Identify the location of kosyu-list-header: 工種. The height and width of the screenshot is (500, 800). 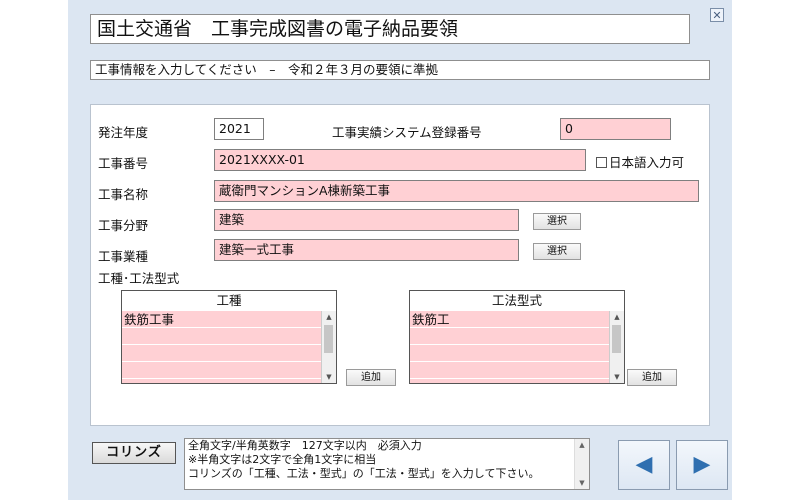
(229, 301).